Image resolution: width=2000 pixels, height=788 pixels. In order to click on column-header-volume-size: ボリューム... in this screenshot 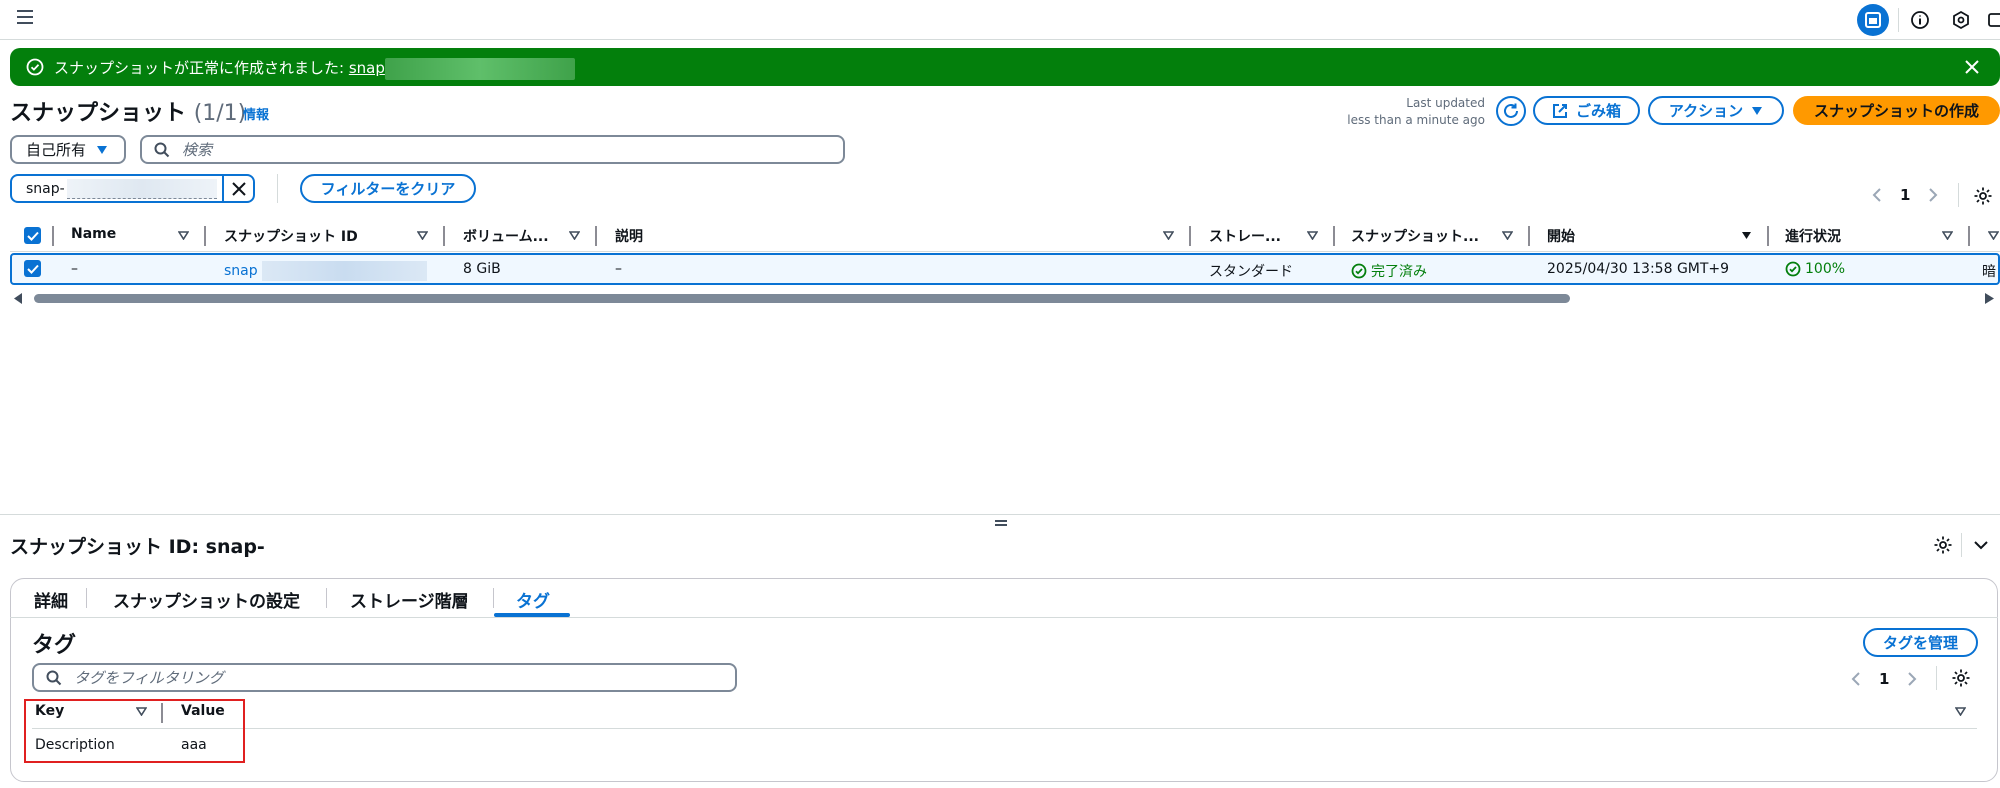, I will do `click(506, 236)`.